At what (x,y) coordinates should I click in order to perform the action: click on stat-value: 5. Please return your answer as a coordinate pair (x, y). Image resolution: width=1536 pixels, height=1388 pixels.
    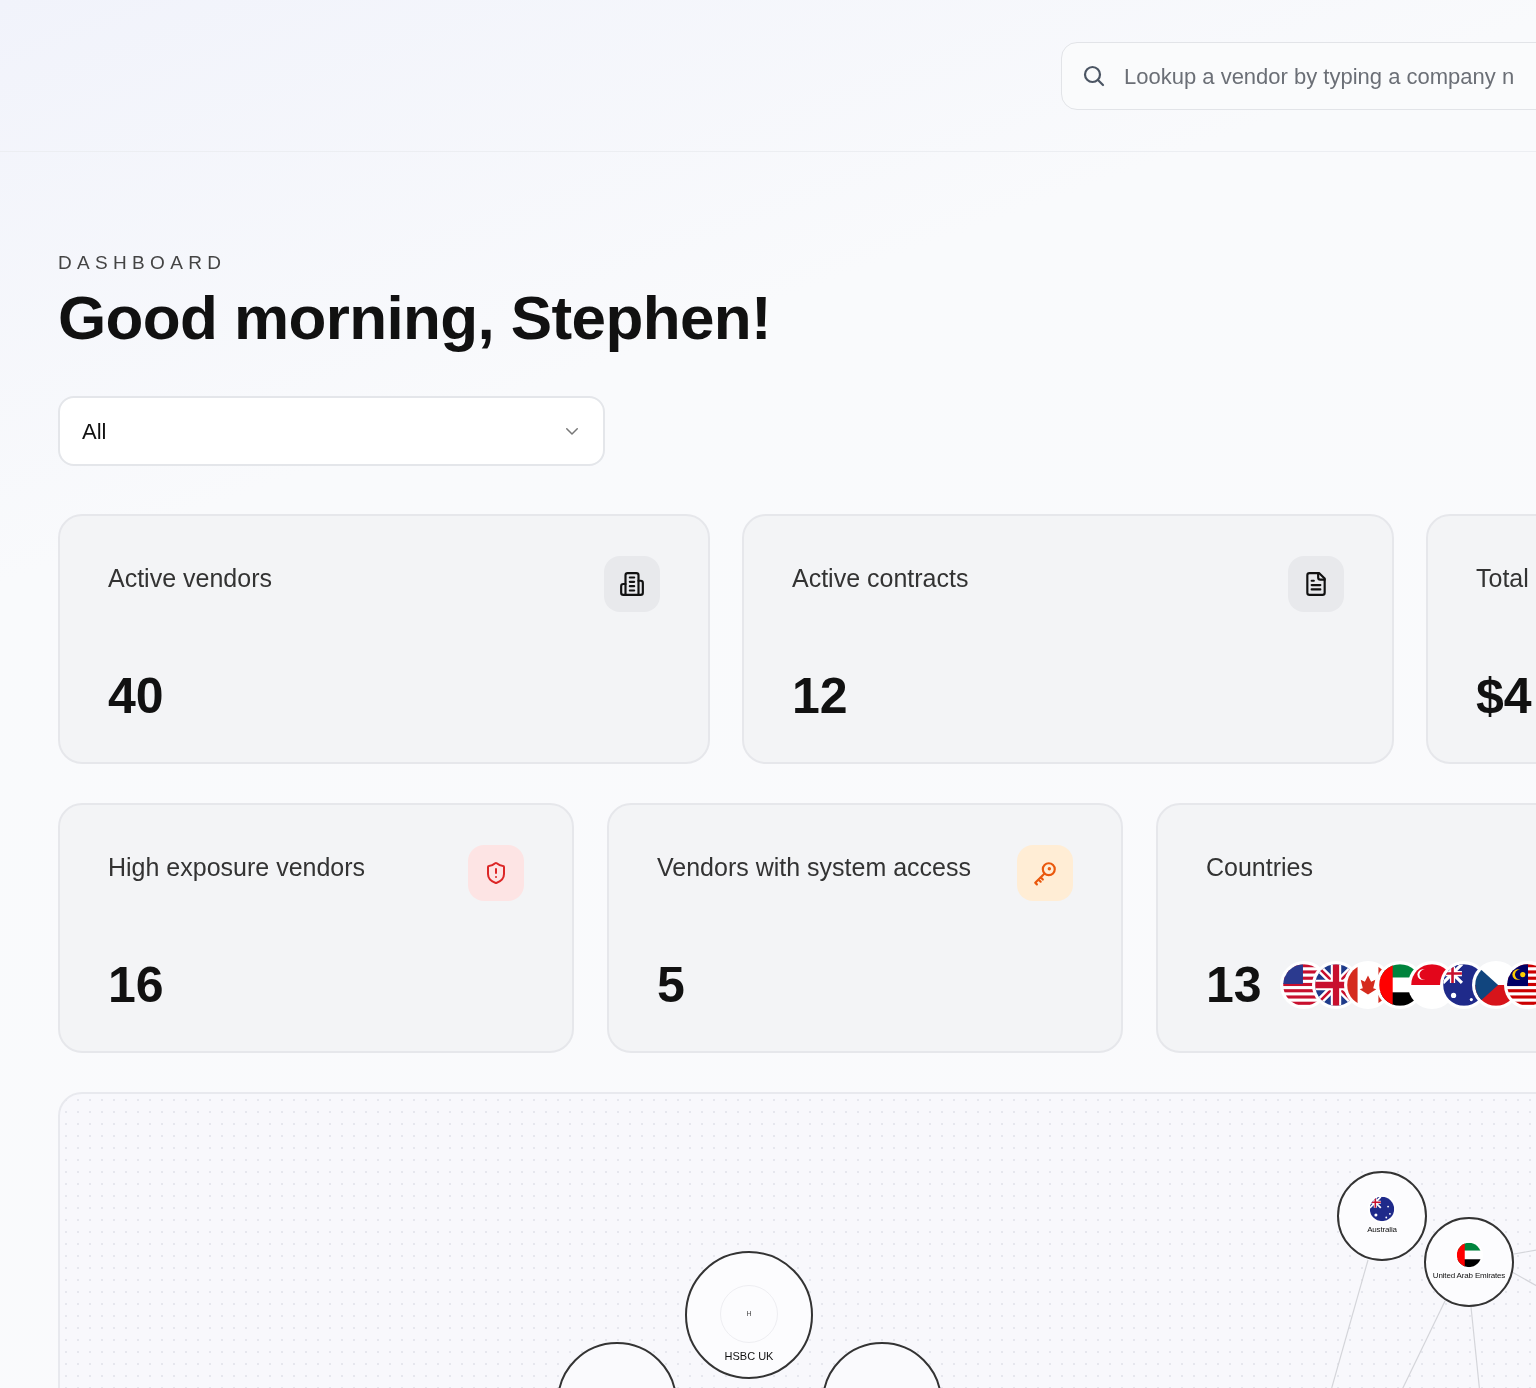
    Looking at the image, I should click on (671, 985).